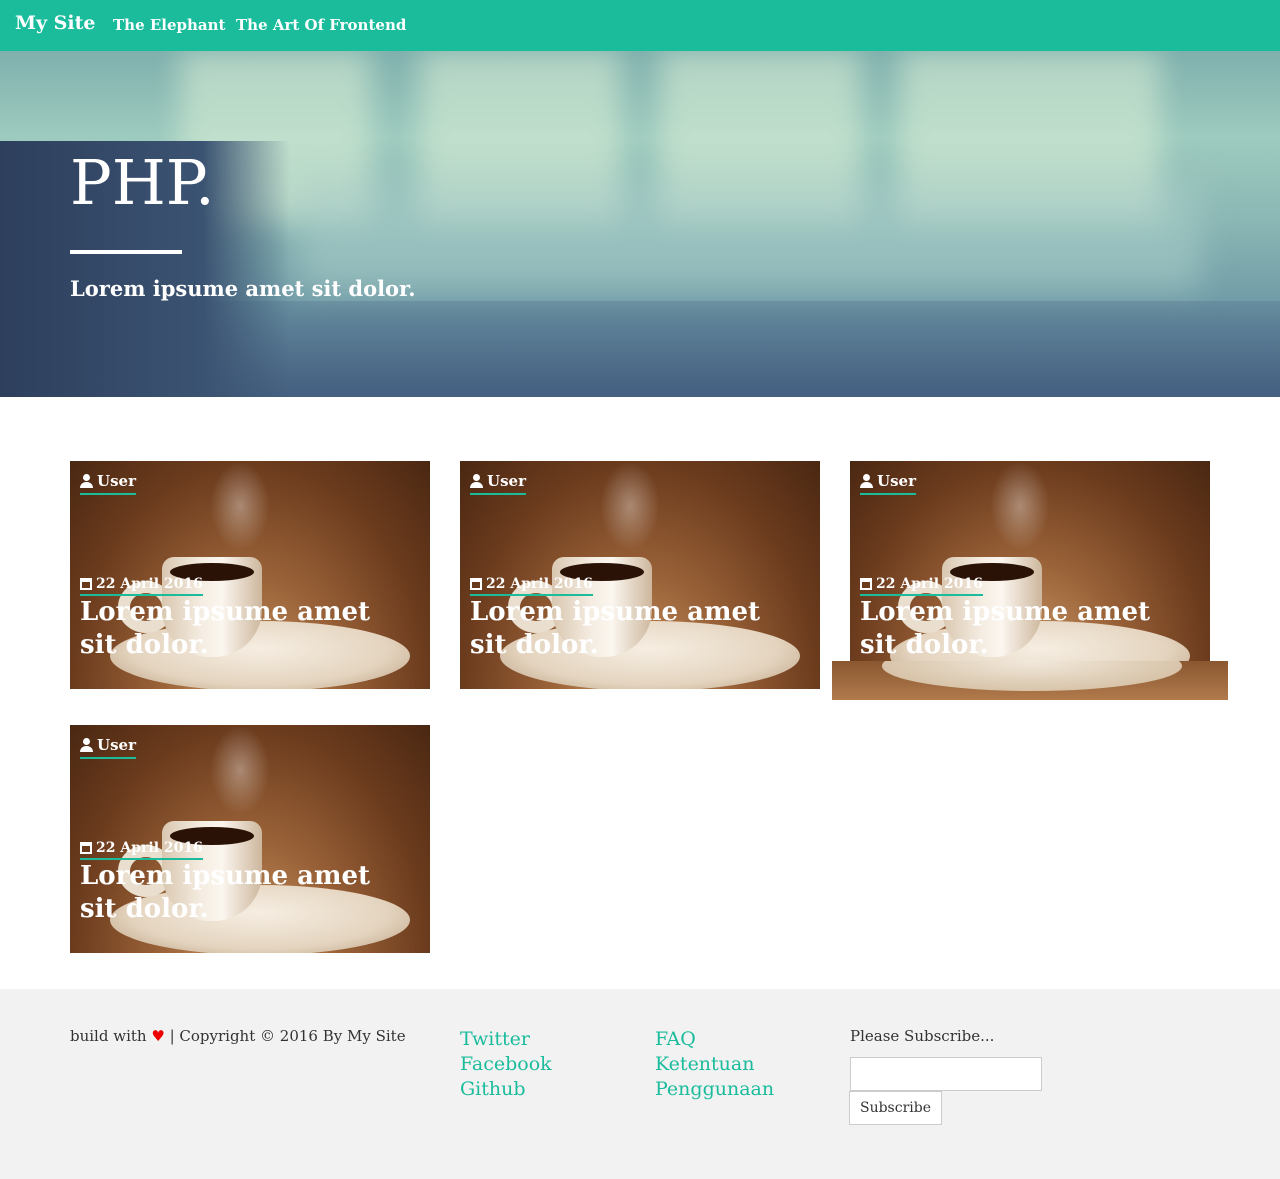 Image resolution: width=1280 pixels, height=1179 pixels. Describe the element at coordinates (895, 1108) in the screenshot. I see `subscribe-button: Subscribe` at that location.